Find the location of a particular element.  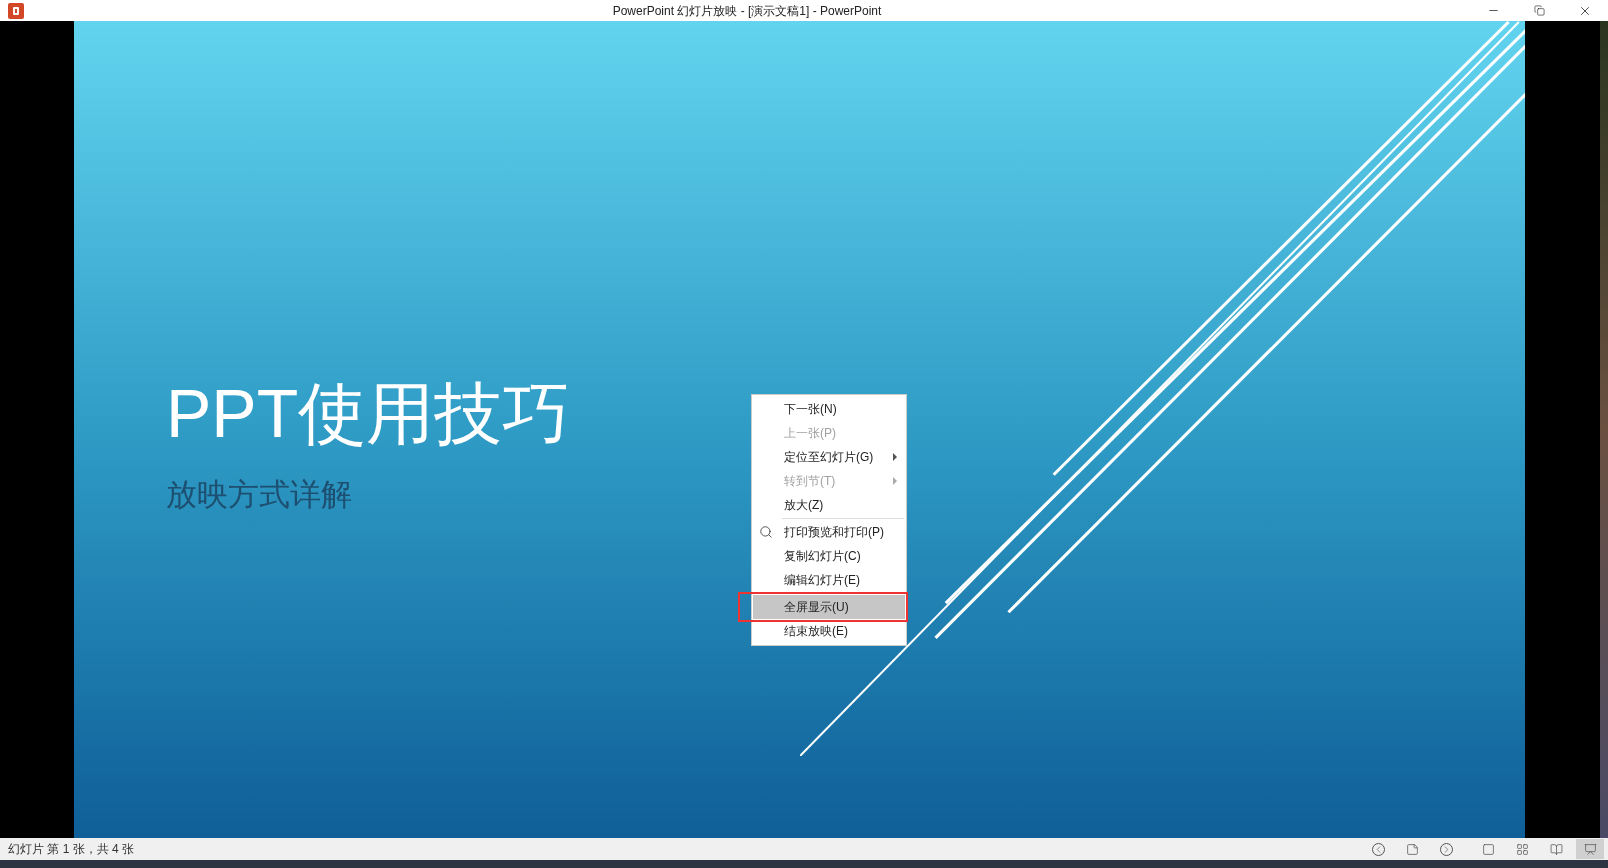

projector-icon is located at coordinates (1590, 849).